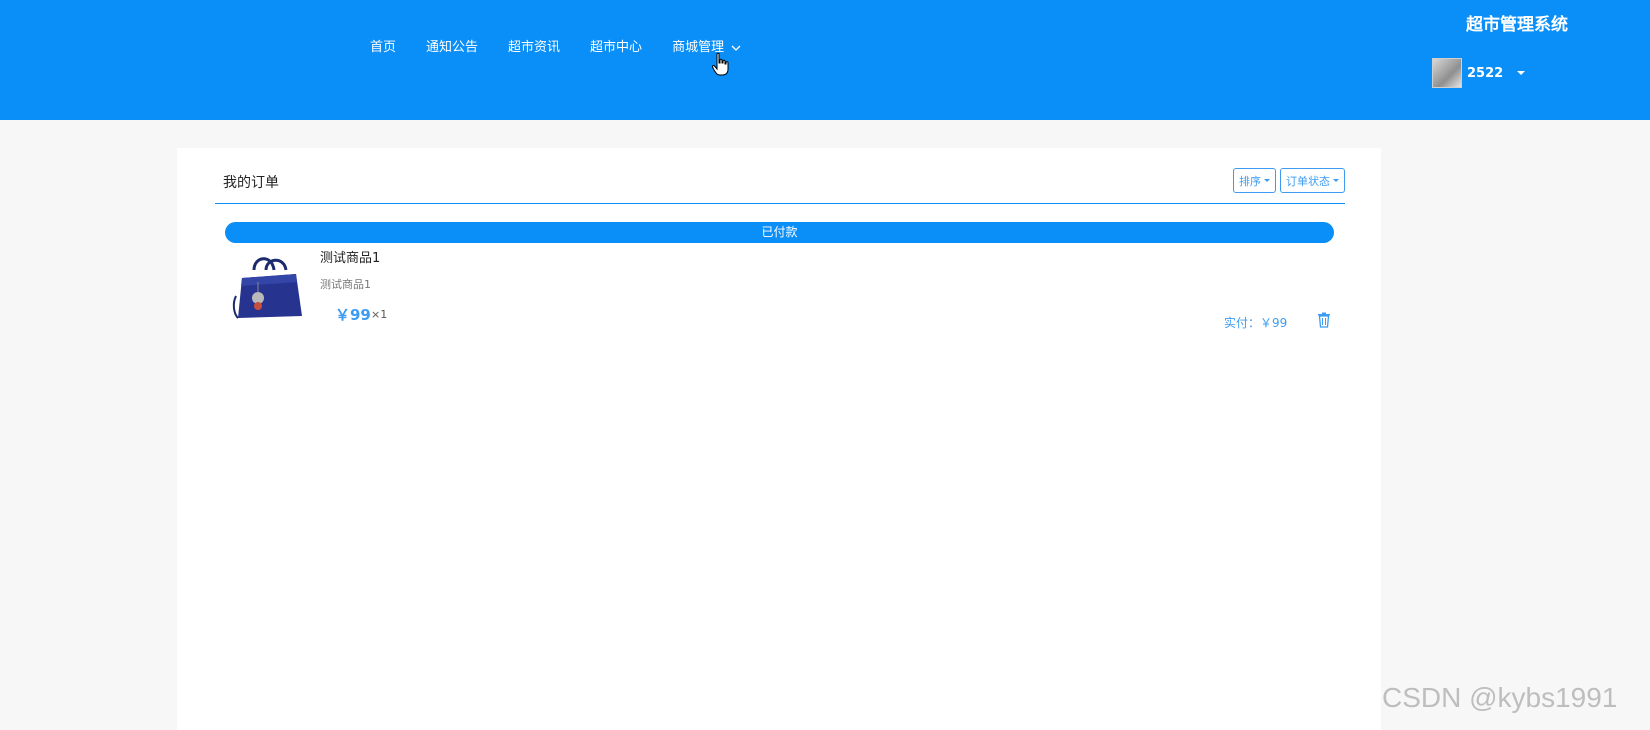 The width and height of the screenshot is (1650, 730). I want to click on page-title: 我的订单, so click(251, 183).